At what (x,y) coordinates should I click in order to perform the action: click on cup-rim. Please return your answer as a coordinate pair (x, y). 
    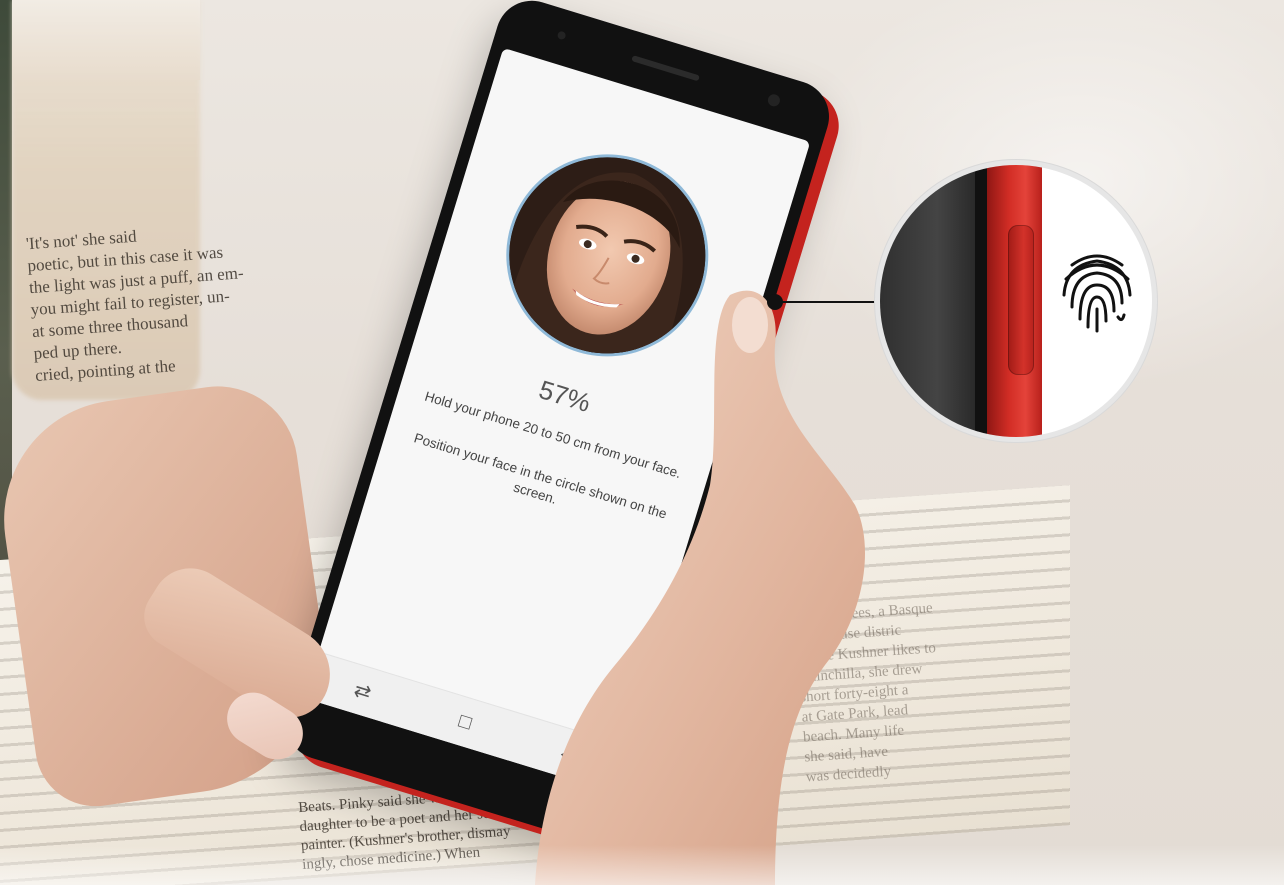
    Looking at the image, I should click on (106, 40).